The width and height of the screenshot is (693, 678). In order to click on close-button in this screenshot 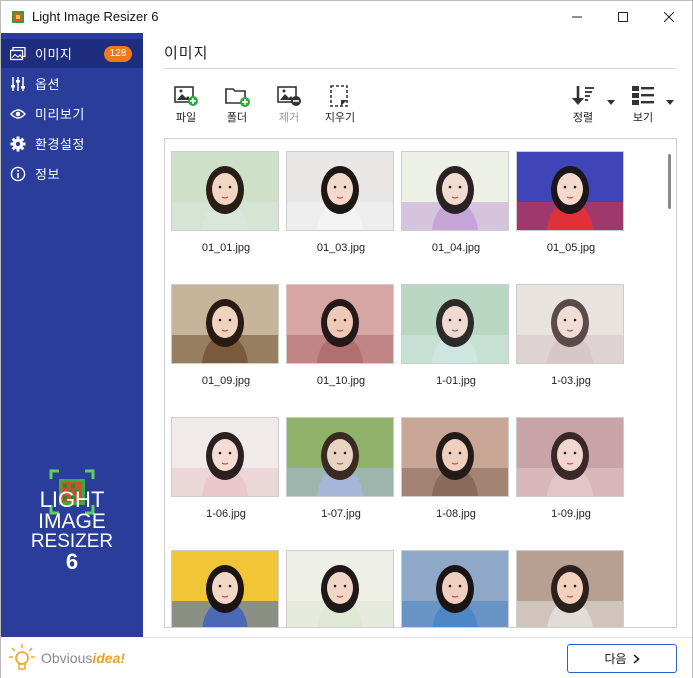, I will do `click(669, 17)`.